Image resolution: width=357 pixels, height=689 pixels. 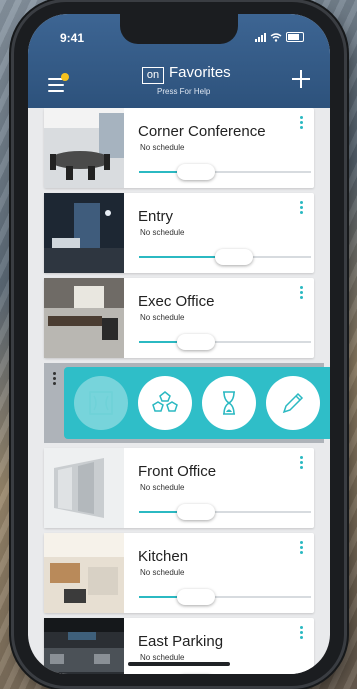 I want to click on edit-button, so click(x=293, y=403).